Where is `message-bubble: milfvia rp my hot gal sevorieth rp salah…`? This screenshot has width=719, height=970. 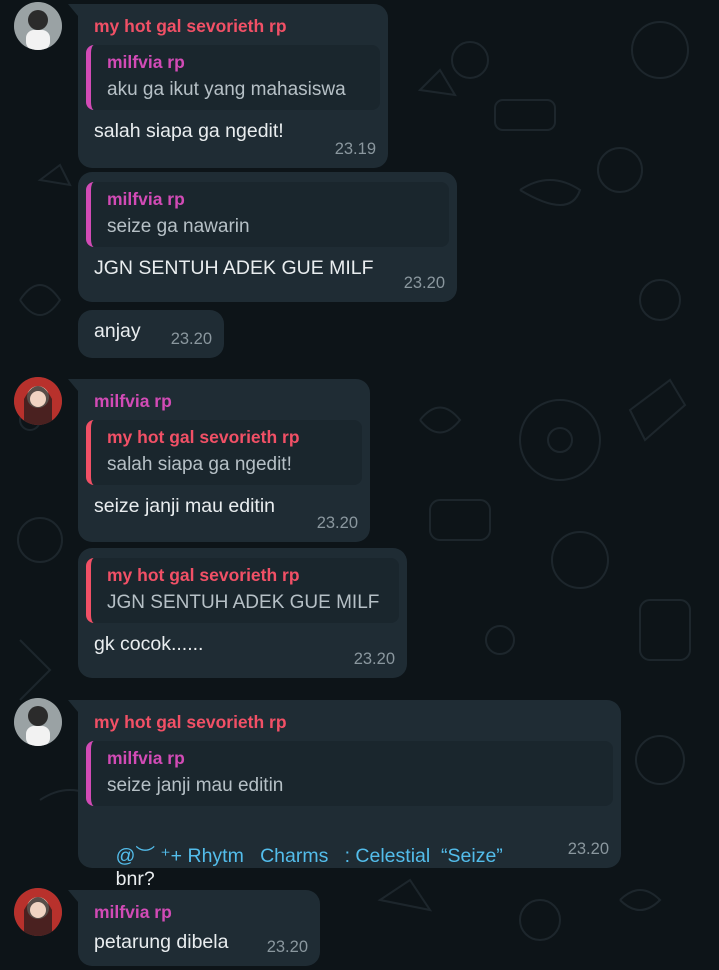 message-bubble: milfvia rp my hot gal sevorieth rp salah… is located at coordinates (219, 460).